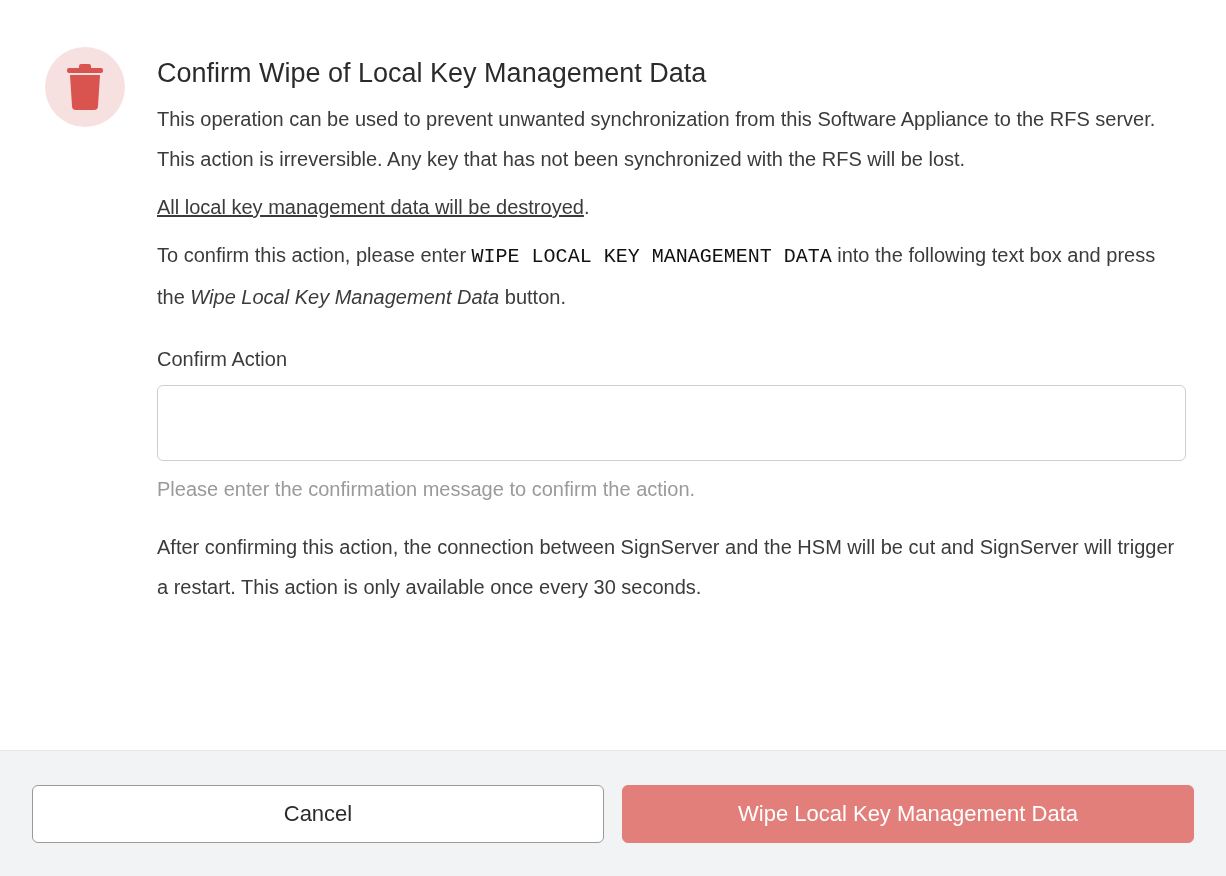  What do you see at coordinates (432, 73) in the screenshot?
I see `dialog-title: Confirm Wipe of Local Key Management Data` at bounding box center [432, 73].